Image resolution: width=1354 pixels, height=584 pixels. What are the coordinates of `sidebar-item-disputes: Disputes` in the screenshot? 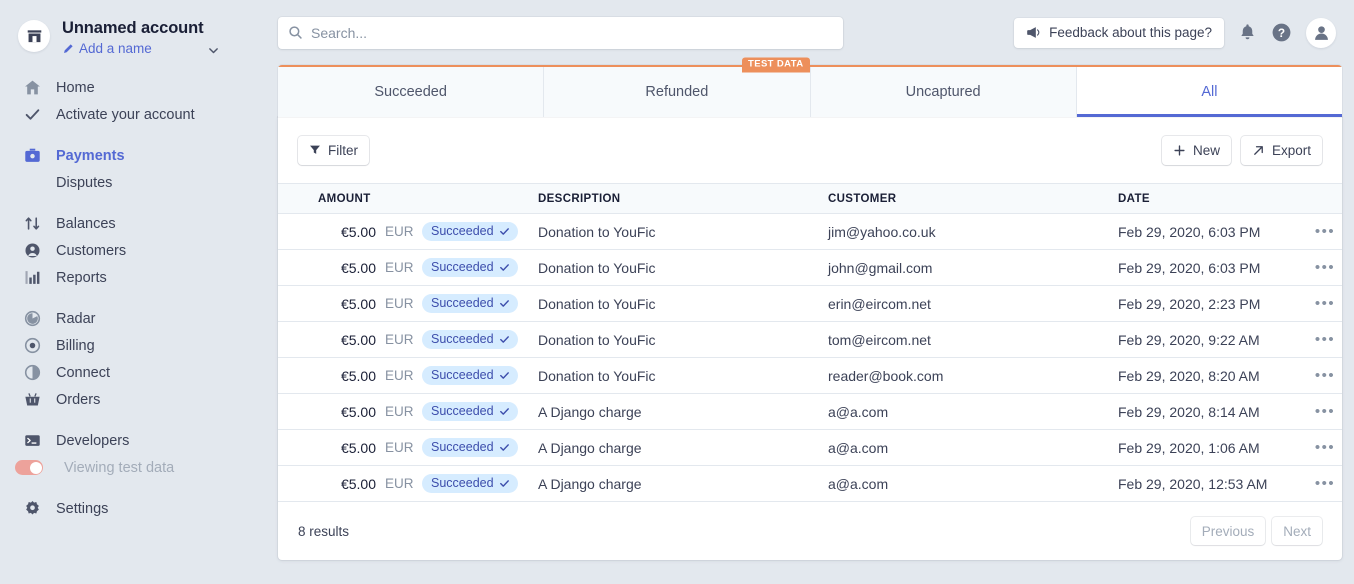 It's located at (139, 182).